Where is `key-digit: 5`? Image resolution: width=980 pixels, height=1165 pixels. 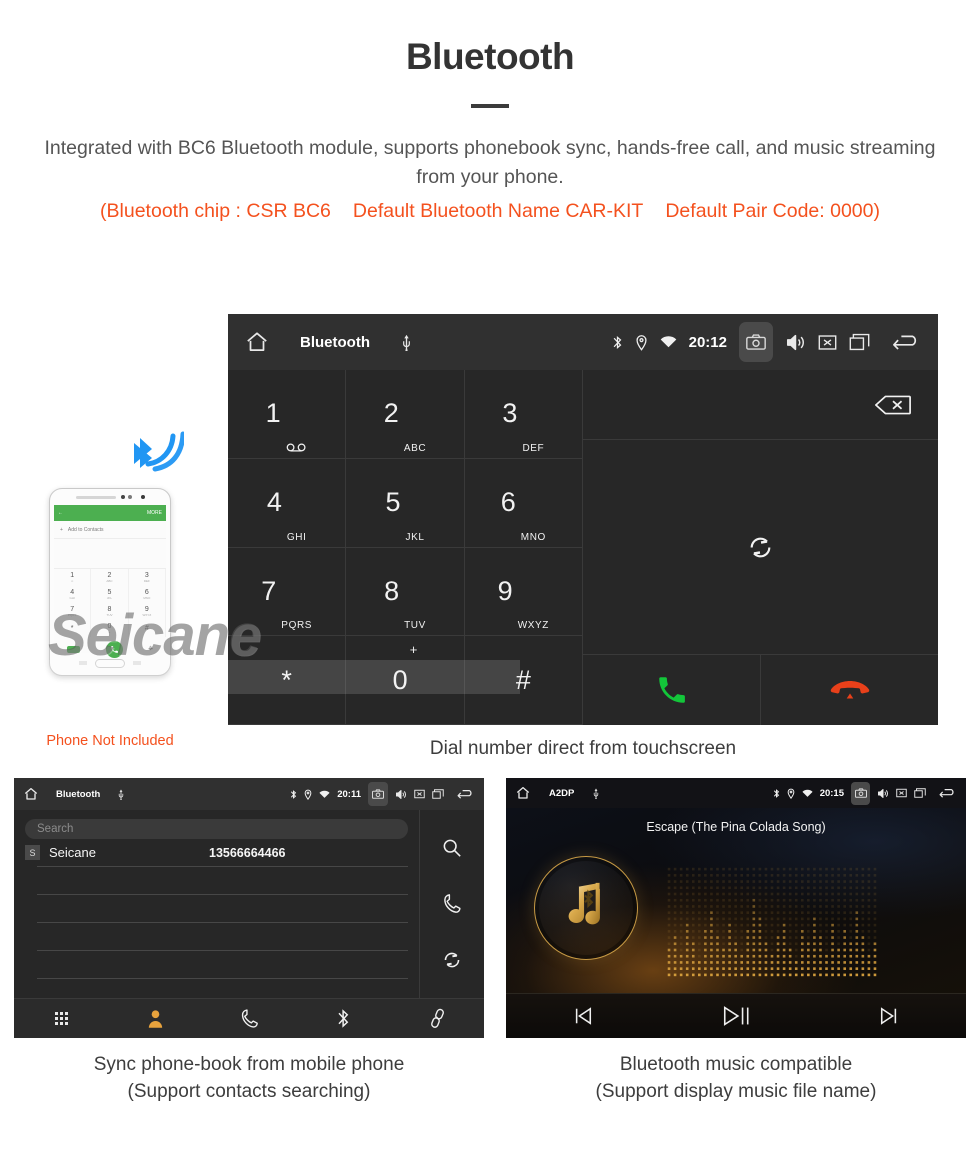 key-digit: 5 is located at coordinates (393, 502).